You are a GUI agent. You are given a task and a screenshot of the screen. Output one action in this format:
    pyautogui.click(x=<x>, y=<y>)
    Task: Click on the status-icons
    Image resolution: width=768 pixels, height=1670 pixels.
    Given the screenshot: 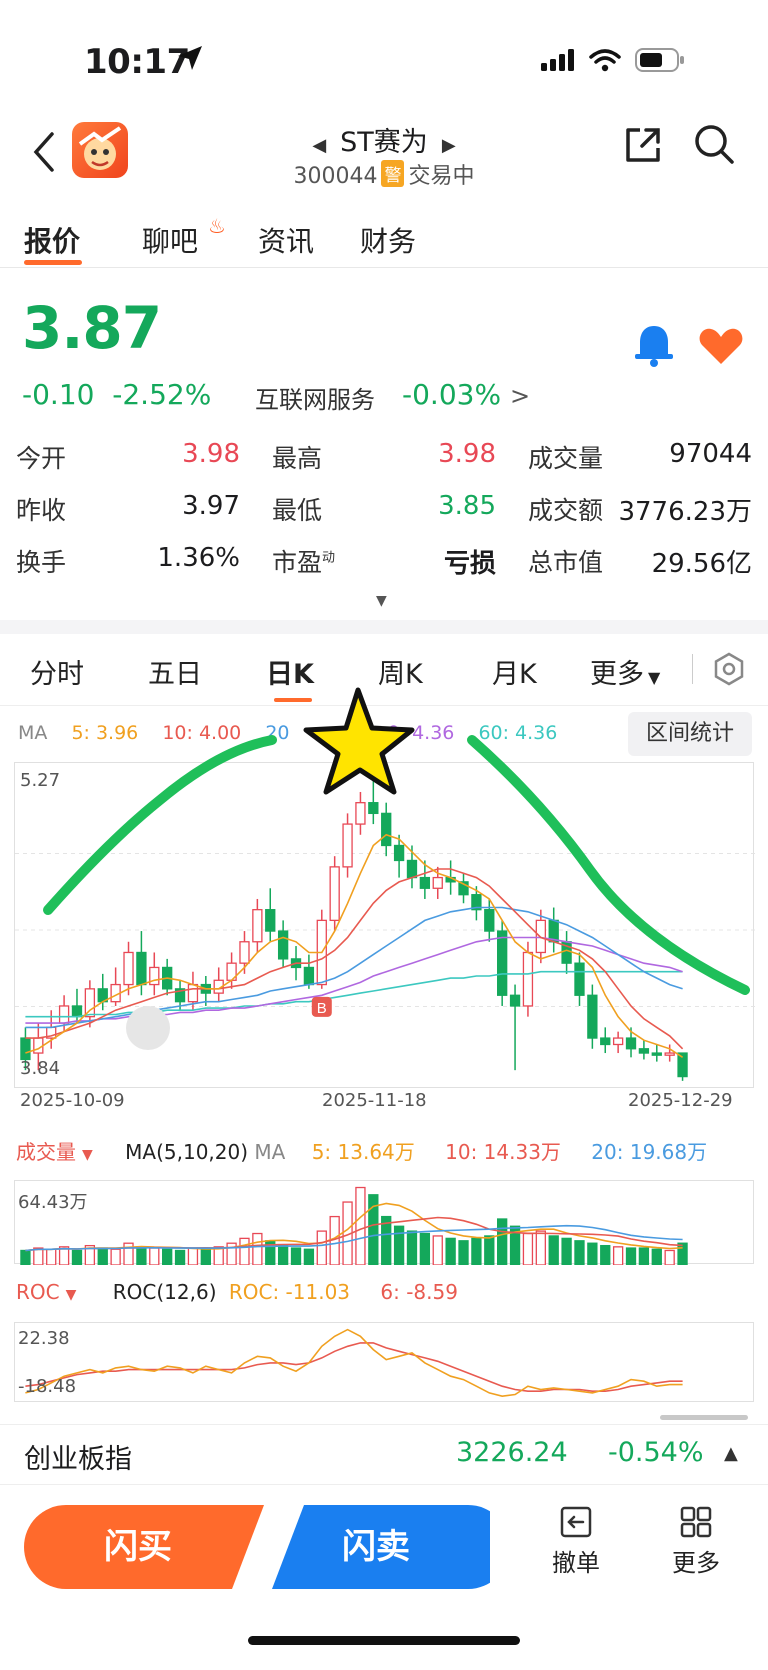 What is the action you would take?
    pyautogui.click(x=620, y=60)
    